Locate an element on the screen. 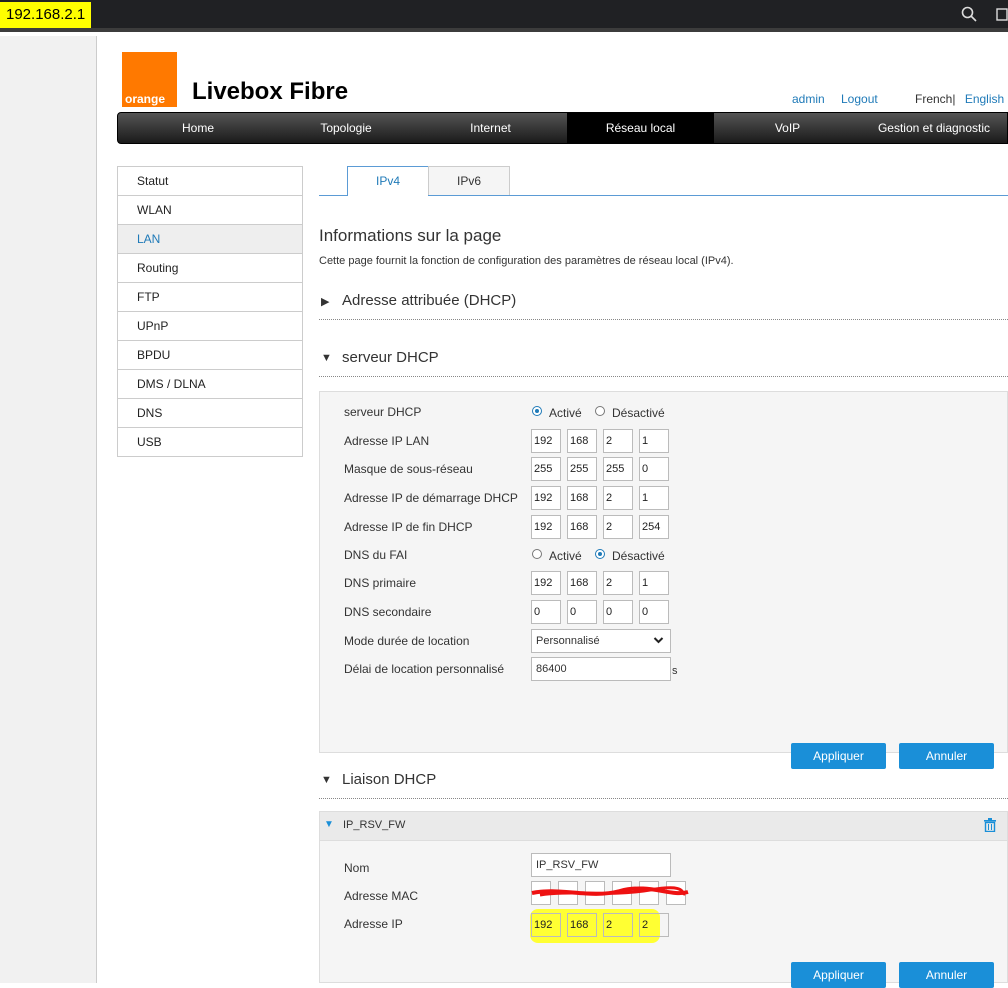  nav-tab-gestion: Gestion et diagnostic is located at coordinates (934, 128).